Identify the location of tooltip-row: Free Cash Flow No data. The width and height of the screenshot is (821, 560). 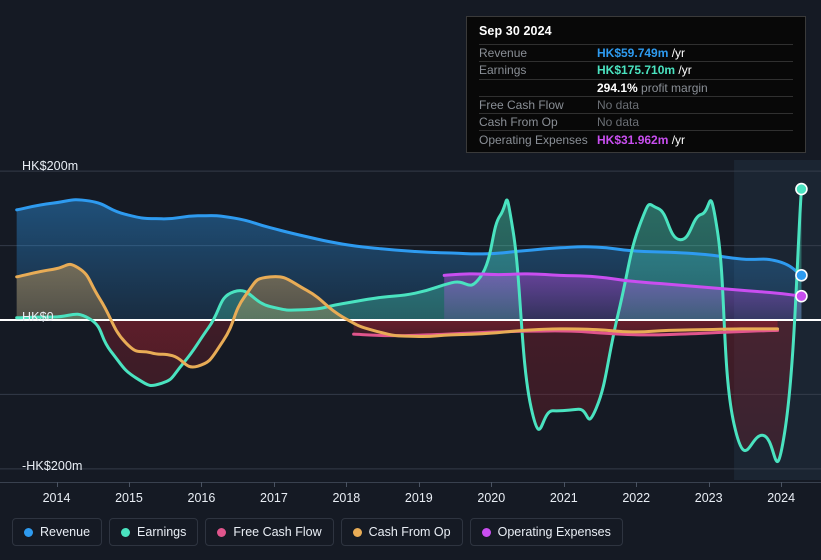
(636, 104).